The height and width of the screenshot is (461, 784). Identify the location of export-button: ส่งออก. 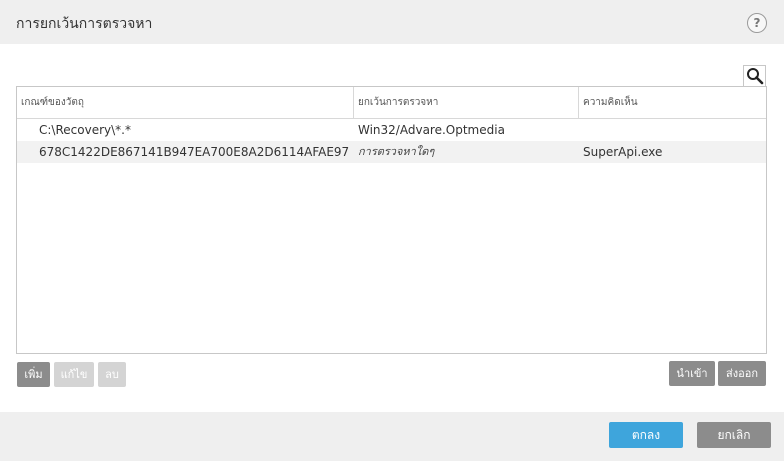
(742, 373).